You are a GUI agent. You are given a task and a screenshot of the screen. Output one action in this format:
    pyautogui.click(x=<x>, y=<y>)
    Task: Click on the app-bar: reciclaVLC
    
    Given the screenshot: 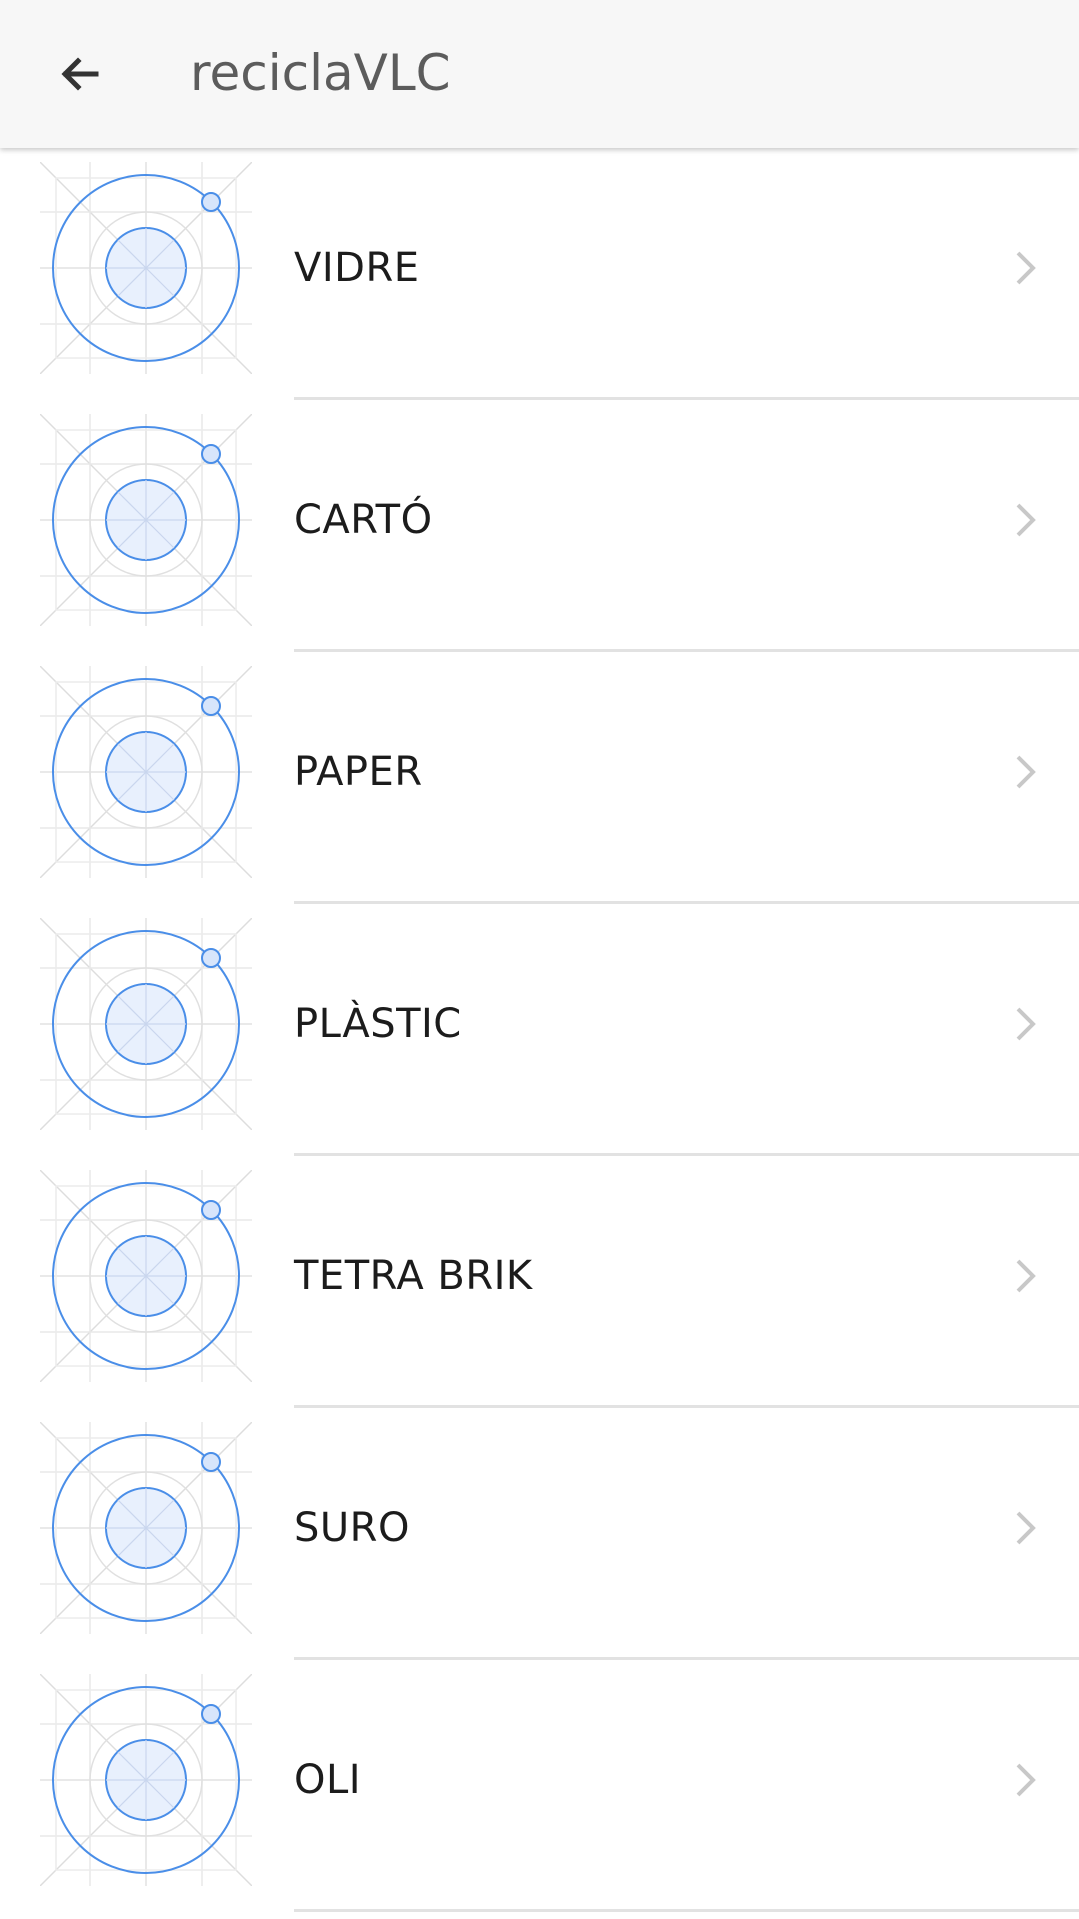 What is the action you would take?
    pyautogui.click(x=539, y=74)
    